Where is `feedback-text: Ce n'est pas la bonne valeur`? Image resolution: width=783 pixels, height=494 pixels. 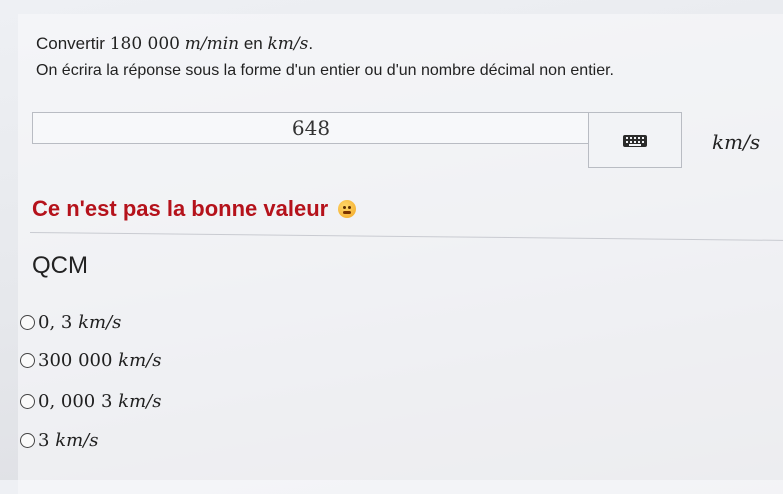
feedback-text: Ce n'est pas la bonne valeur is located at coordinates (180, 208).